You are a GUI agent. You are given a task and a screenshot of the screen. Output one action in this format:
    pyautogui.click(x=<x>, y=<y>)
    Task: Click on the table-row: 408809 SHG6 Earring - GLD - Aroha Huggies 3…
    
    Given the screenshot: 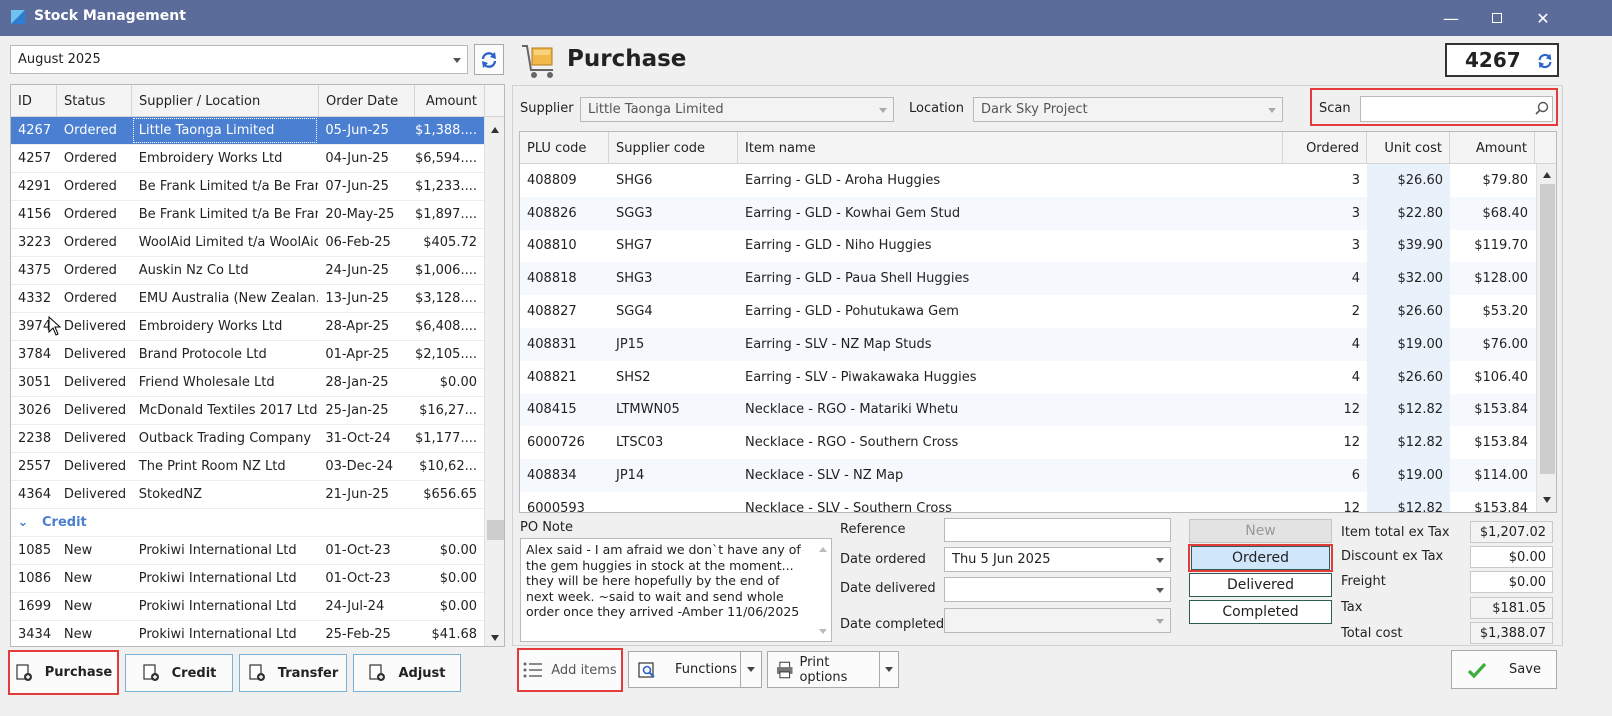 What is the action you would take?
    pyautogui.click(x=1028, y=180)
    